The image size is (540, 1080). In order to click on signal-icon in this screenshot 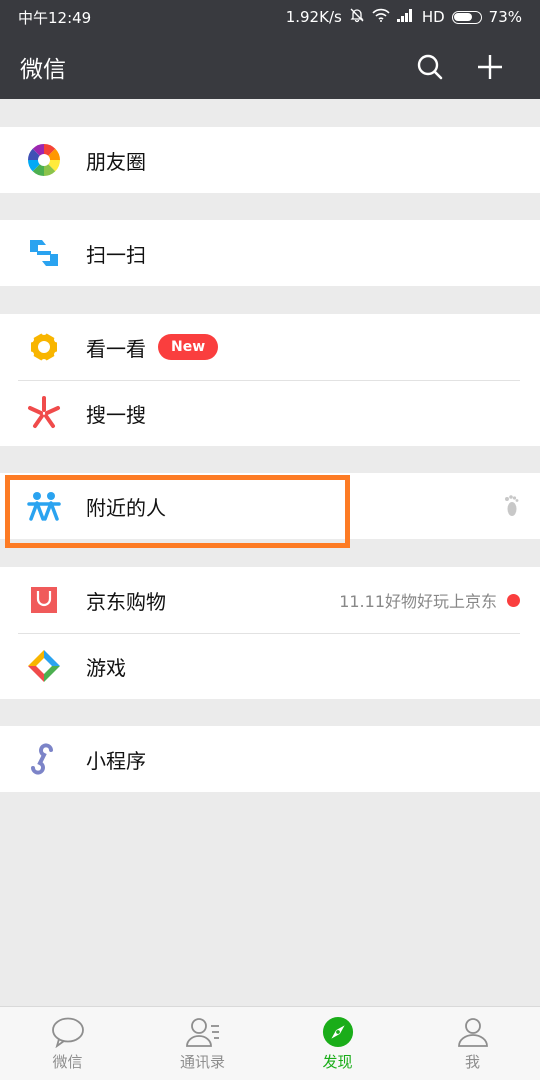, I will do `click(405, 17)`.